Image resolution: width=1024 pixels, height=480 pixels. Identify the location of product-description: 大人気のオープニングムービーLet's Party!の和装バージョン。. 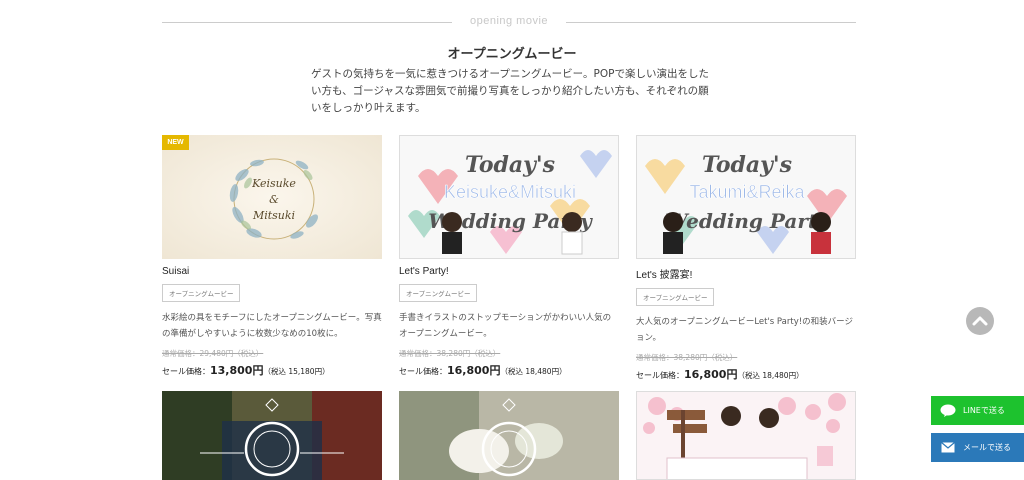
(744, 330).